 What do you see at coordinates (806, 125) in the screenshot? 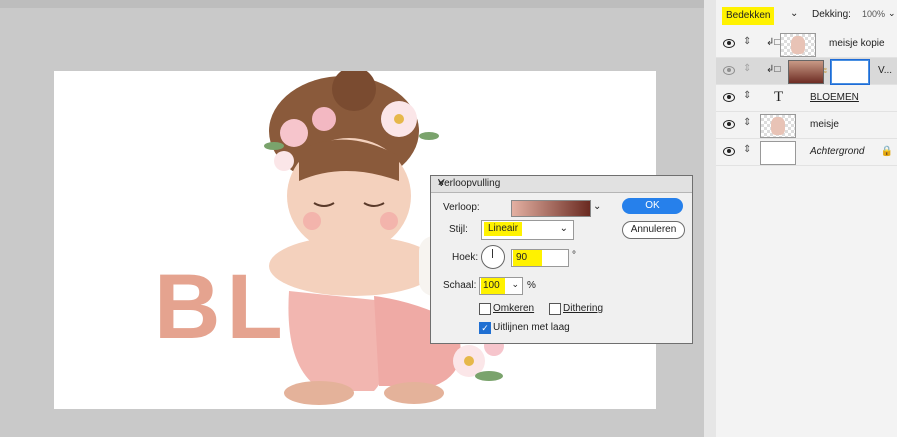
I see `layer-row-meisje: ⇕ meisje` at bounding box center [806, 125].